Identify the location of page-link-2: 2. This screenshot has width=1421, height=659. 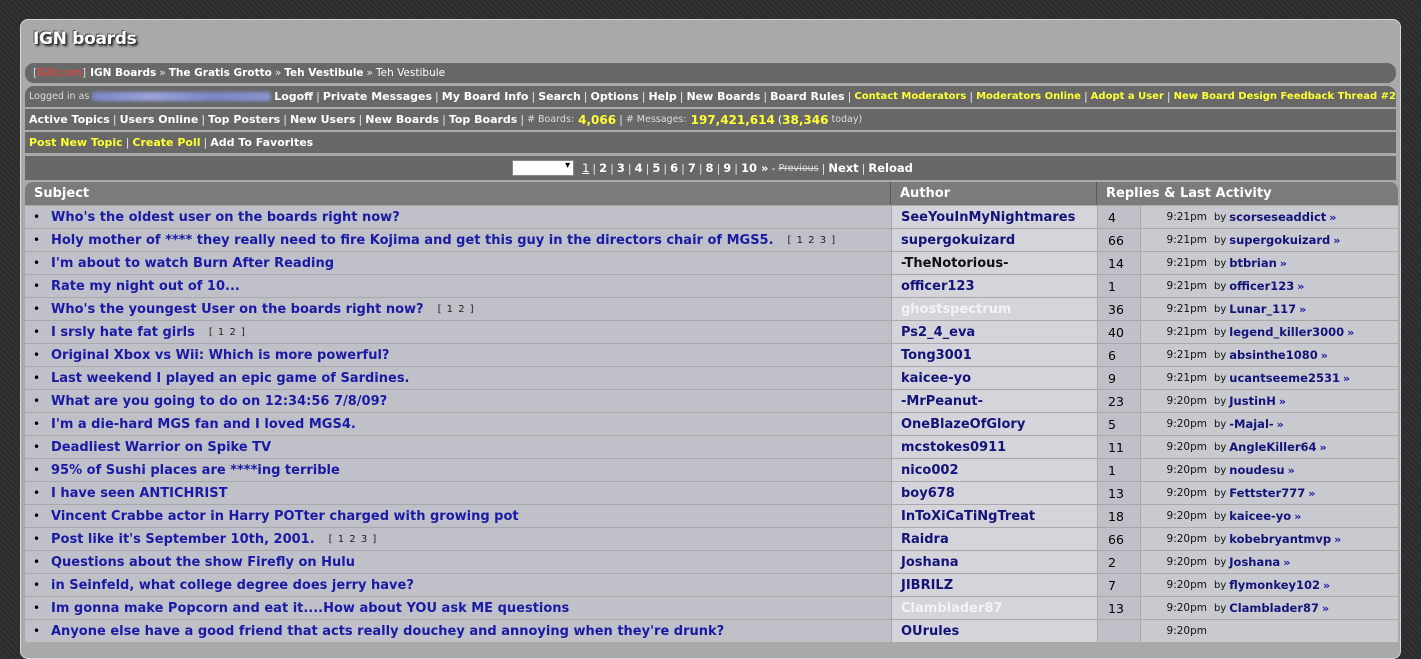
(603, 168).